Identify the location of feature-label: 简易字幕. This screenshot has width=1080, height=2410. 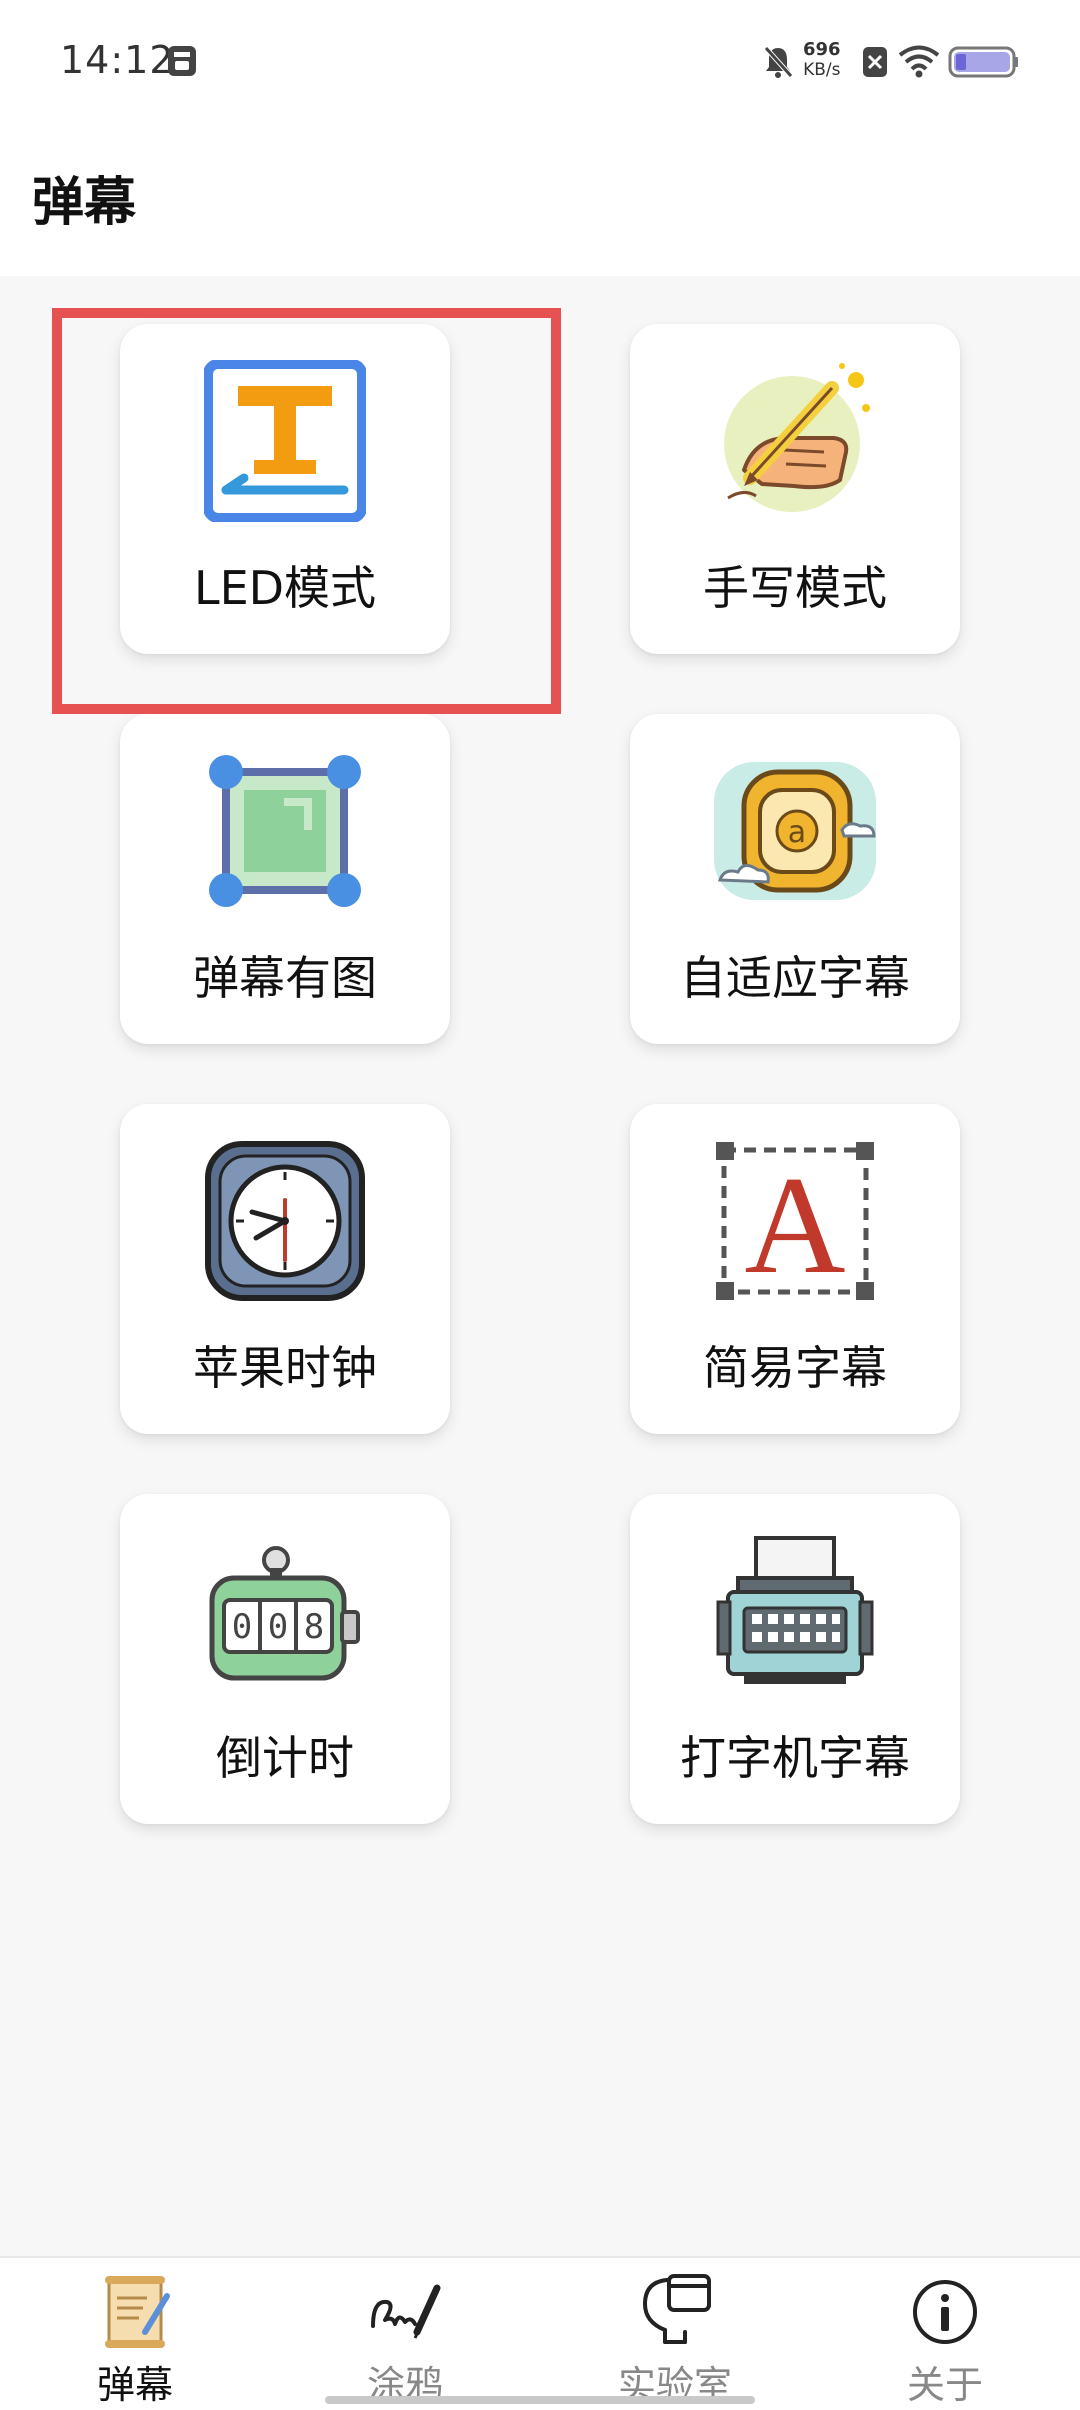
(795, 1368).